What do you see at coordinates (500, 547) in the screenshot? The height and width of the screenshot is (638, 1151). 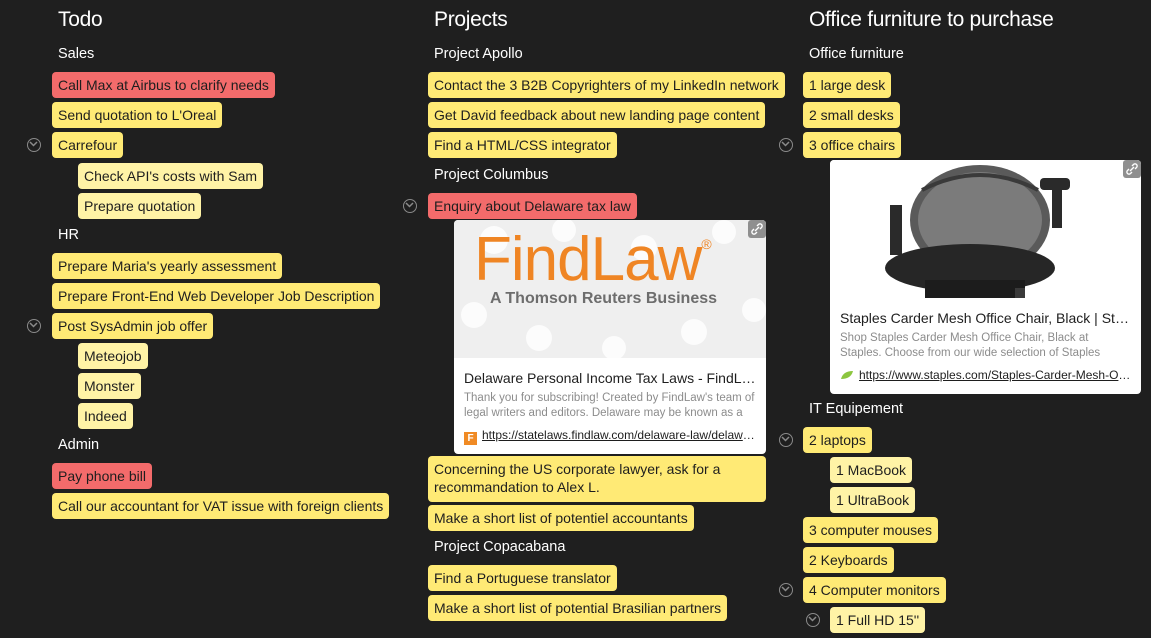 I see `section-label-copacabana: Project Copacabana` at bounding box center [500, 547].